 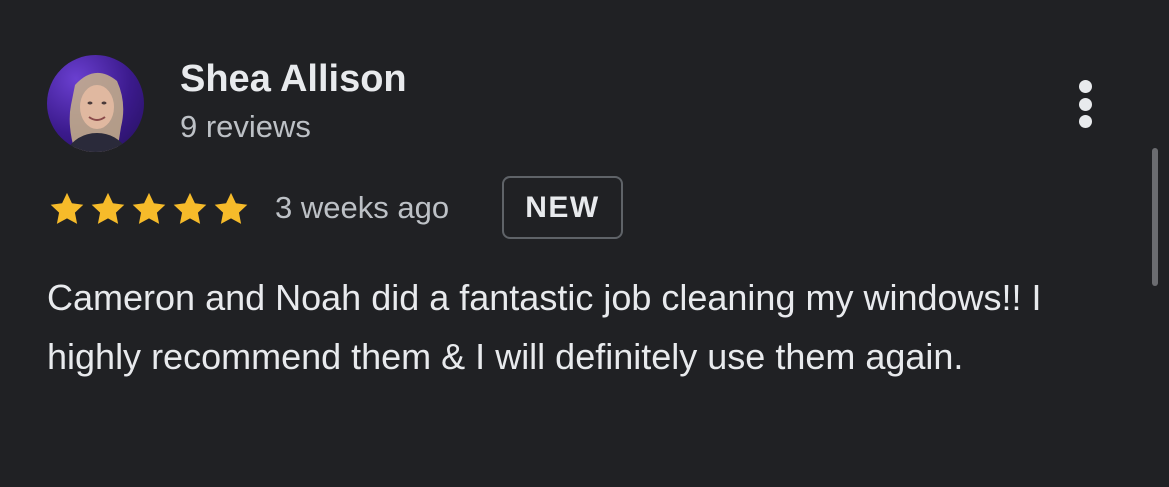 I want to click on reviewer-name: Shea Allison, so click(x=293, y=79).